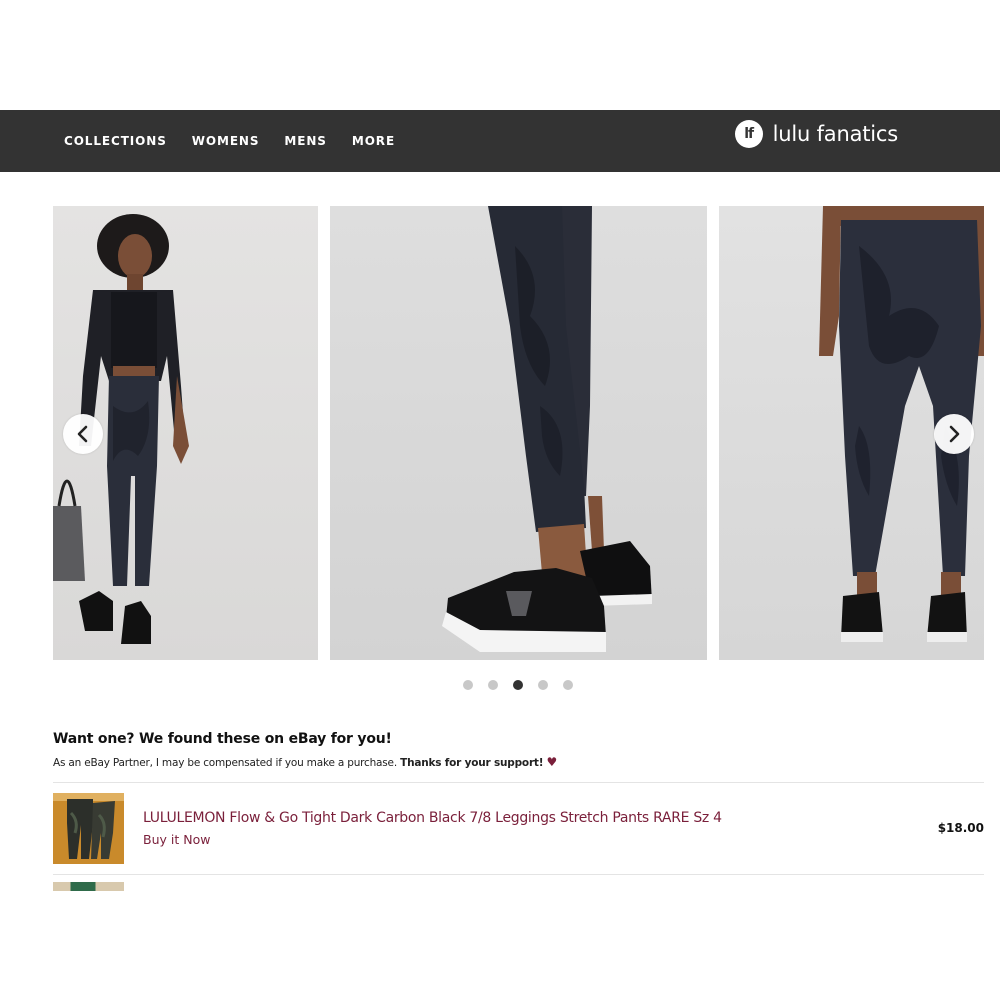 Image resolution: width=1000 pixels, height=1000 pixels. I want to click on listing-thumbnail, so click(88, 828).